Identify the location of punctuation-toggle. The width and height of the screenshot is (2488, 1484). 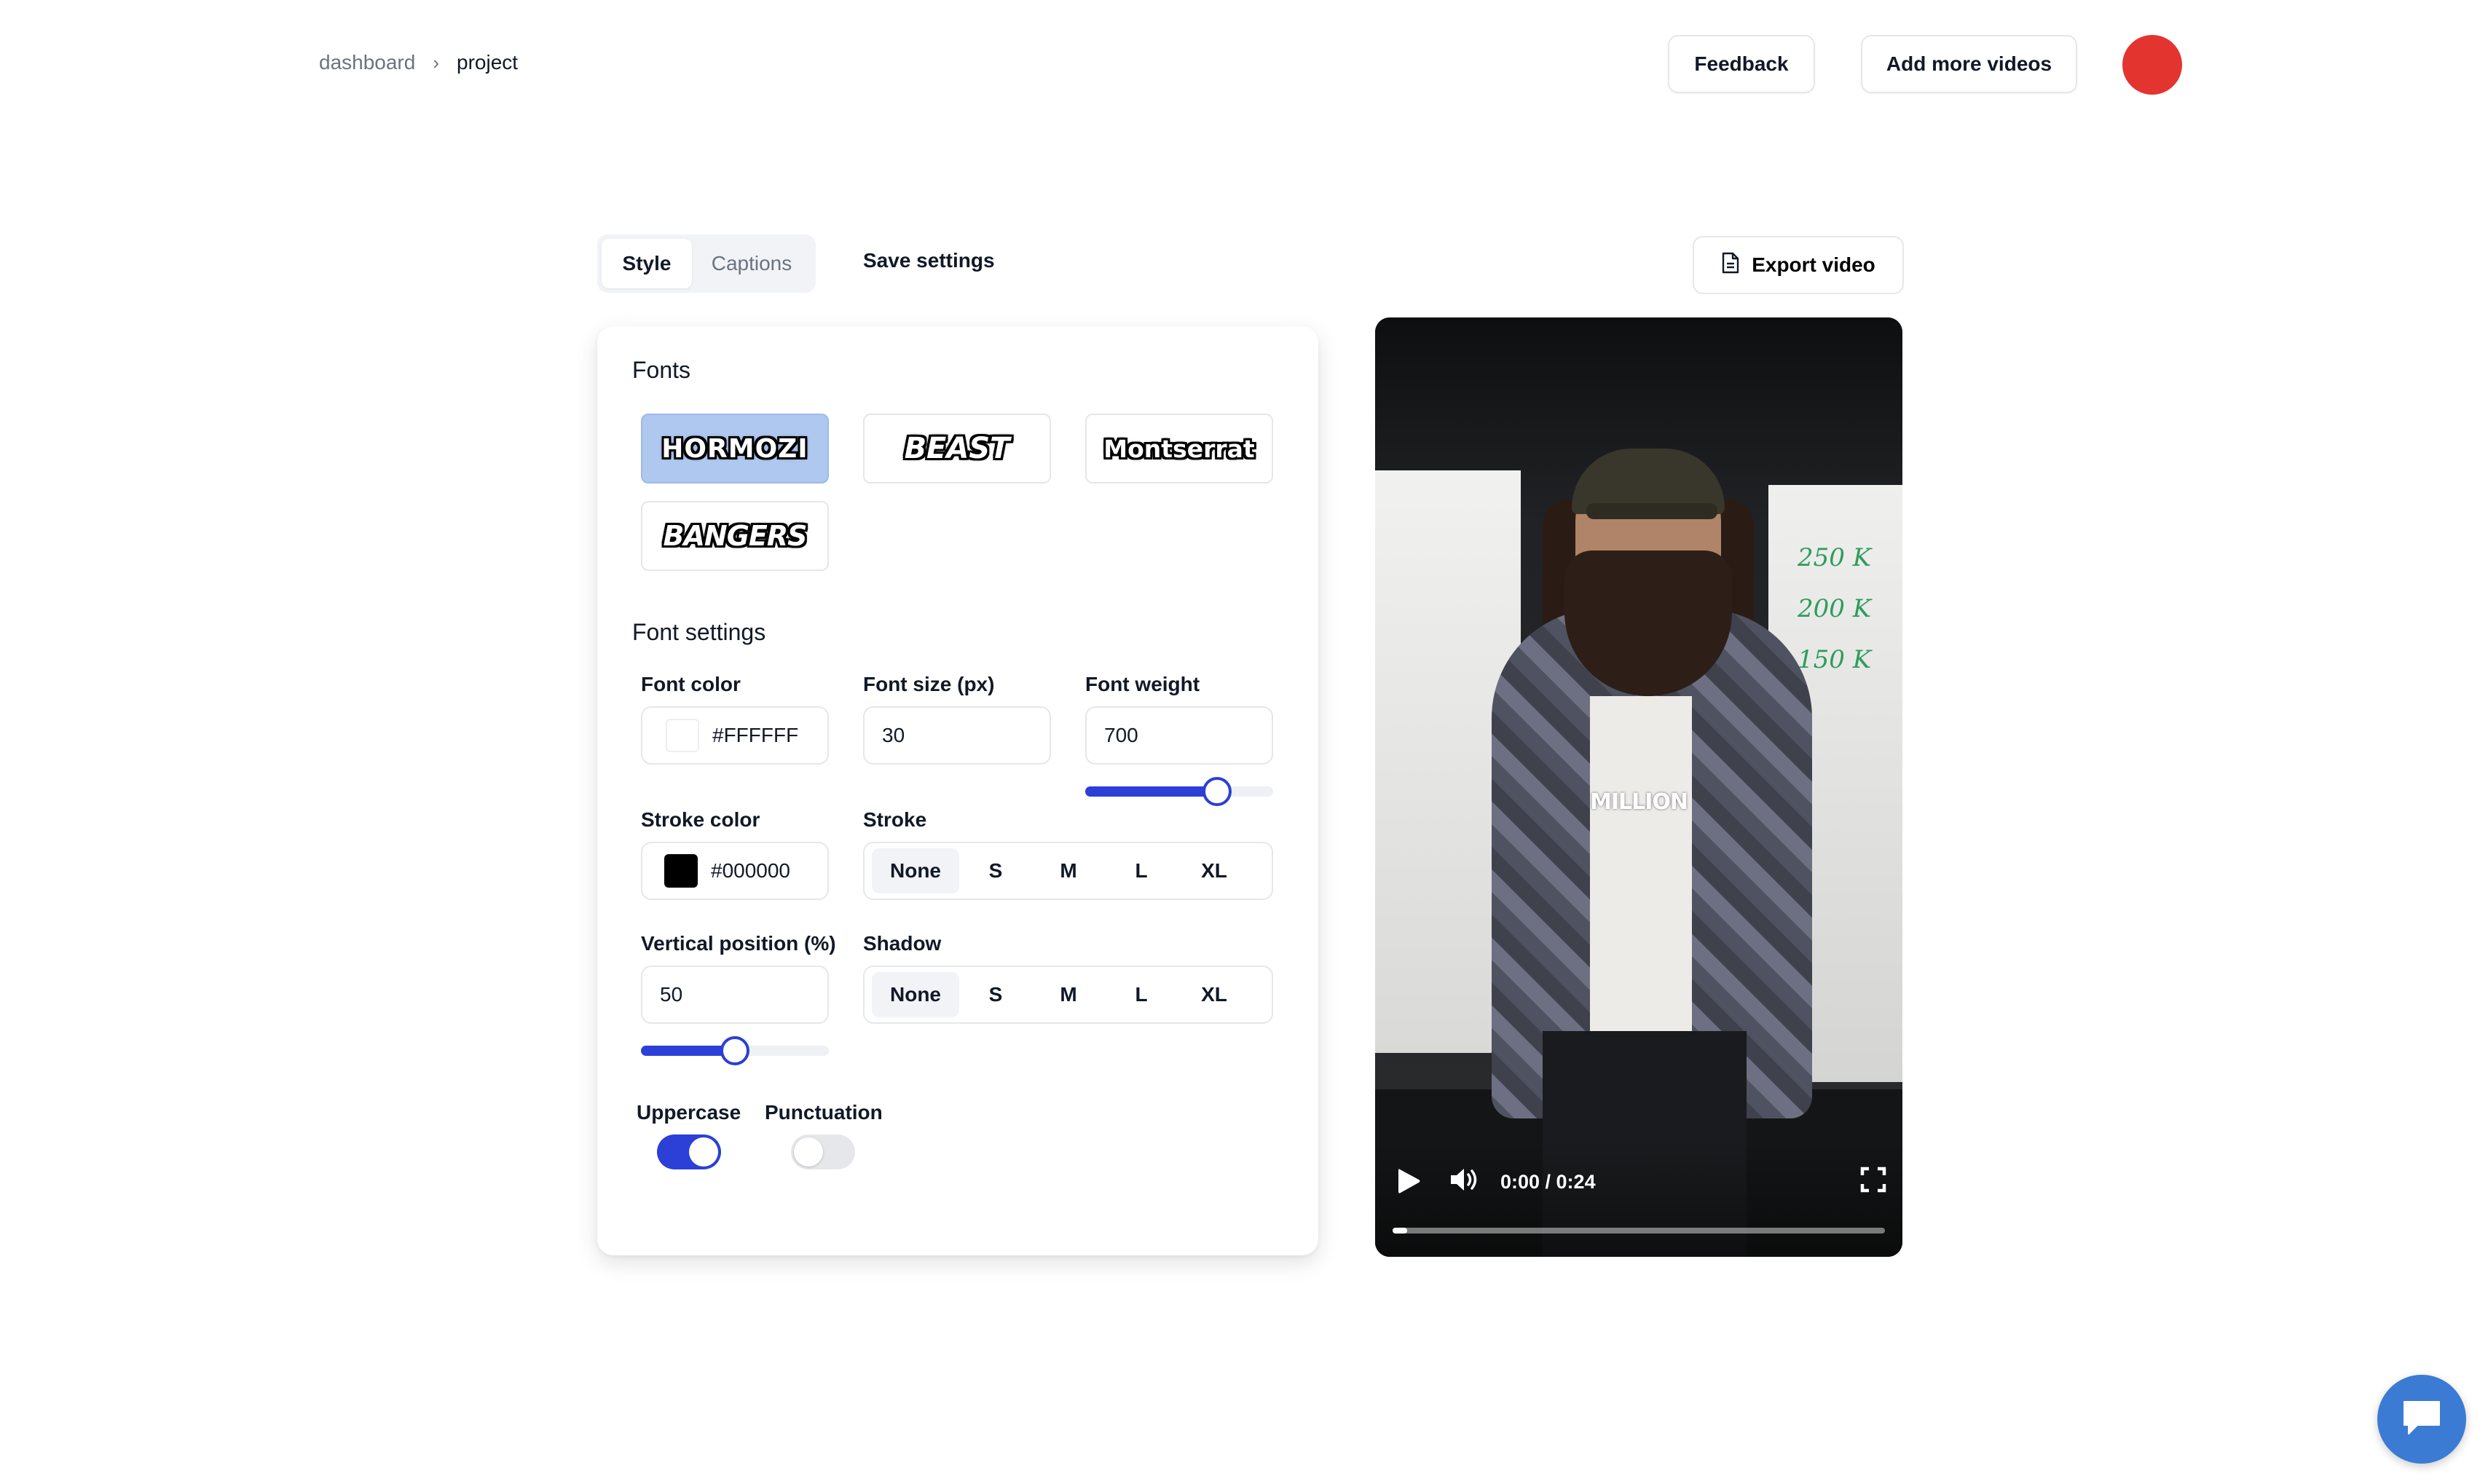
(823, 1151).